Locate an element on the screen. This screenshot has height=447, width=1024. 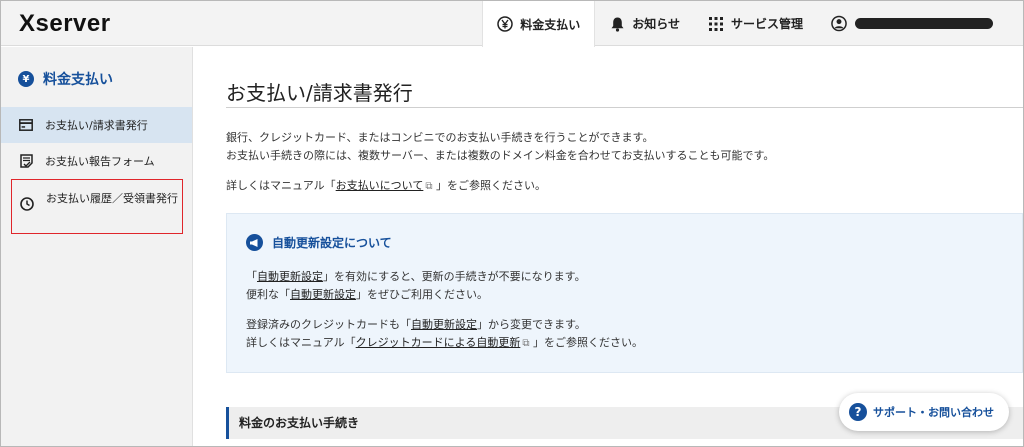
intro-line-1: 銀行、クレジットカード、またはコンビニでのお支払い手続きを行うことができます。 is located at coordinates (440, 137).